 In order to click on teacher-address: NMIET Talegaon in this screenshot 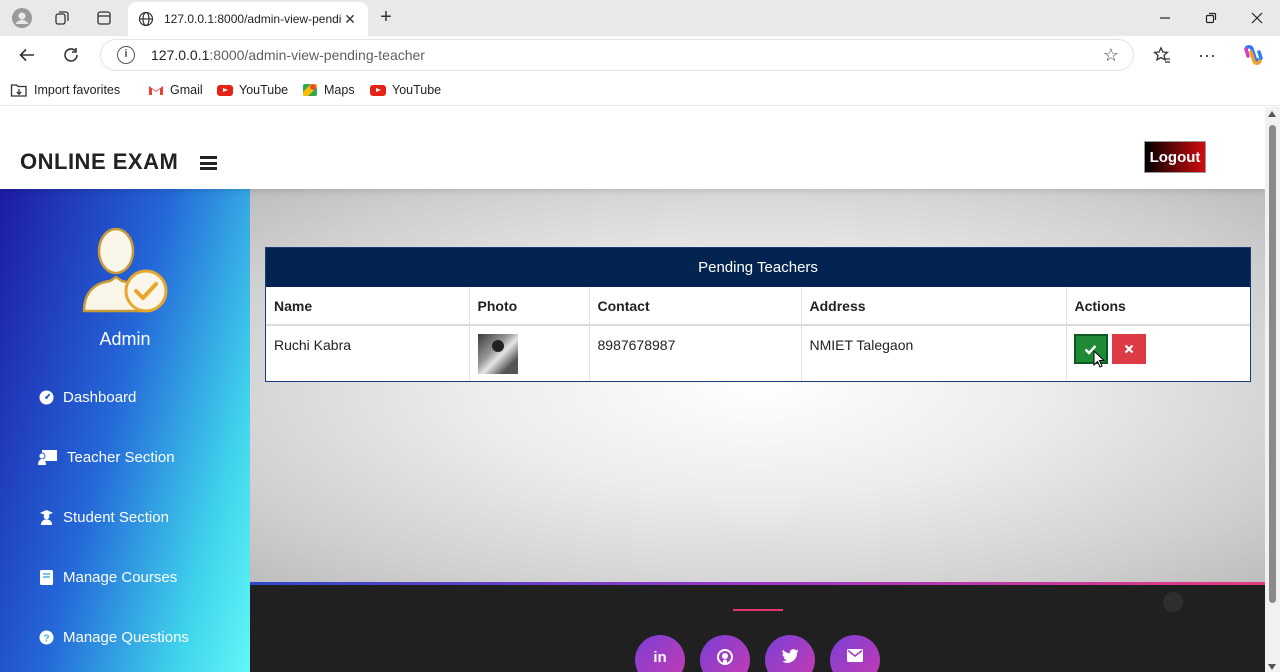, I will do `click(934, 353)`.